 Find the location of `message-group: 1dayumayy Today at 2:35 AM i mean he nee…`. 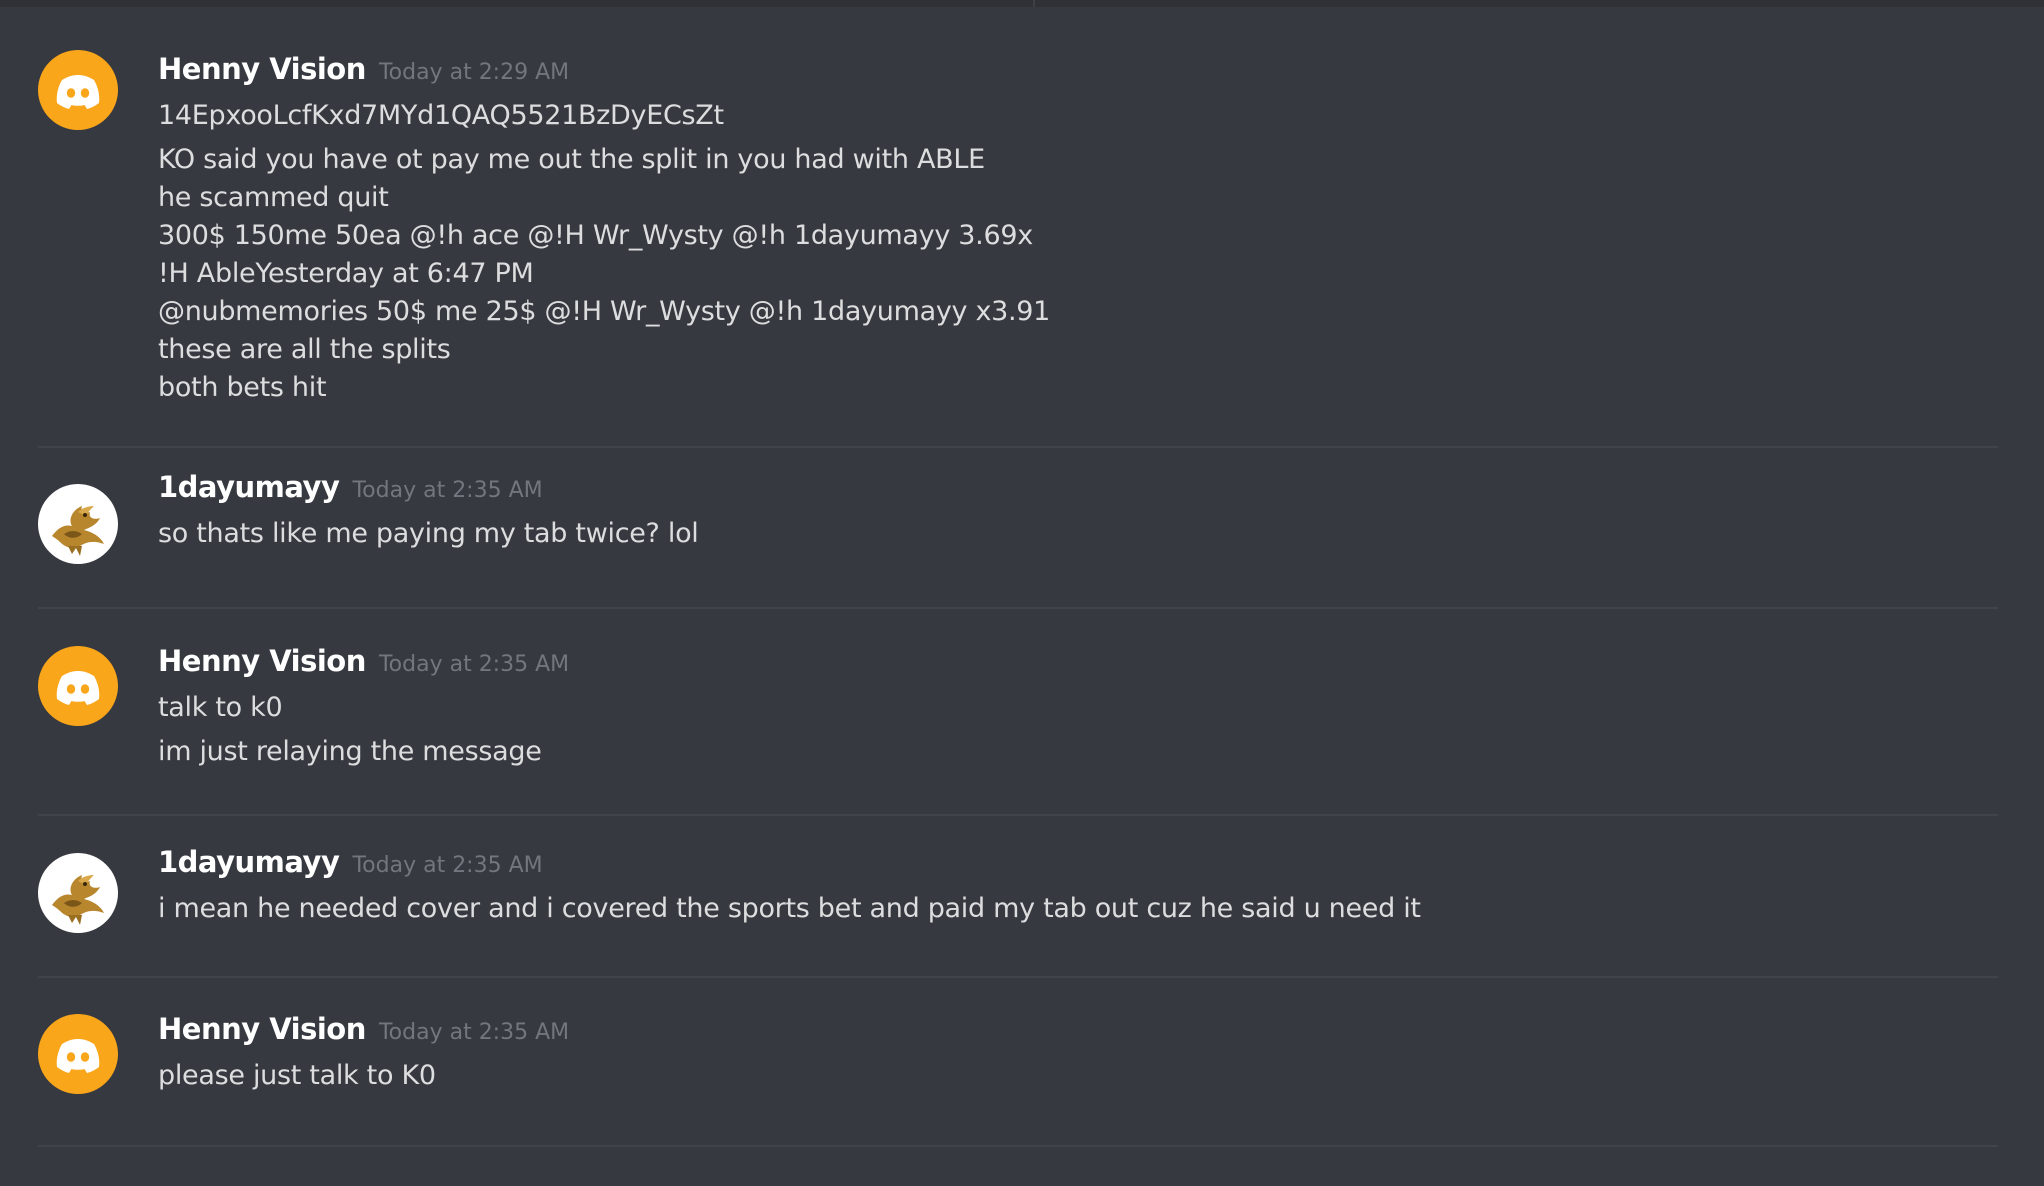

message-group: 1dayumayy Today at 2:35 AM i mean he nee… is located at coordinates (1018, 911).